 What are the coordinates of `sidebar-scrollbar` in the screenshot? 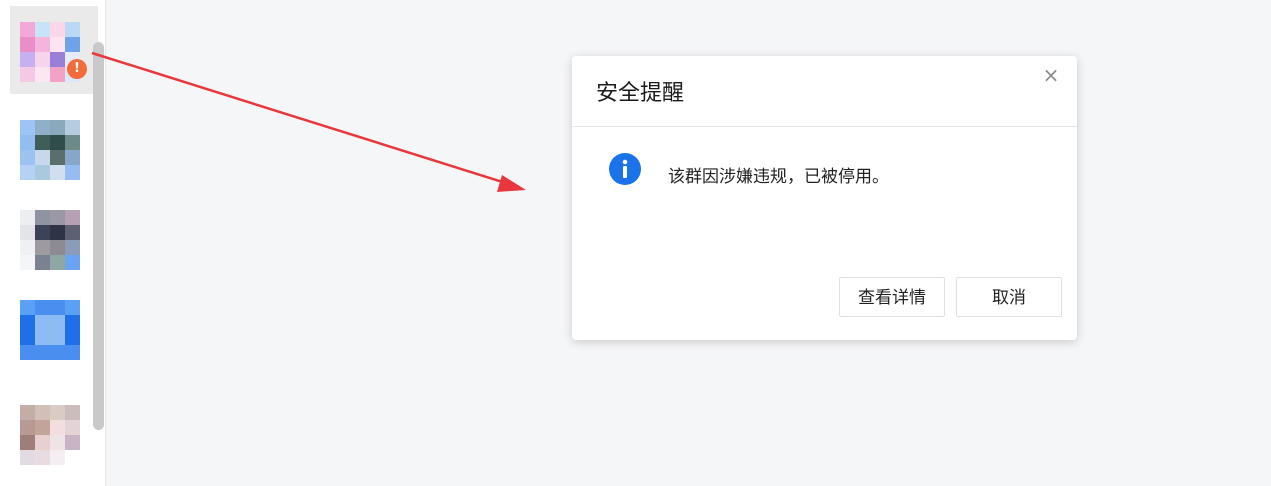 It's located at (98, 236).